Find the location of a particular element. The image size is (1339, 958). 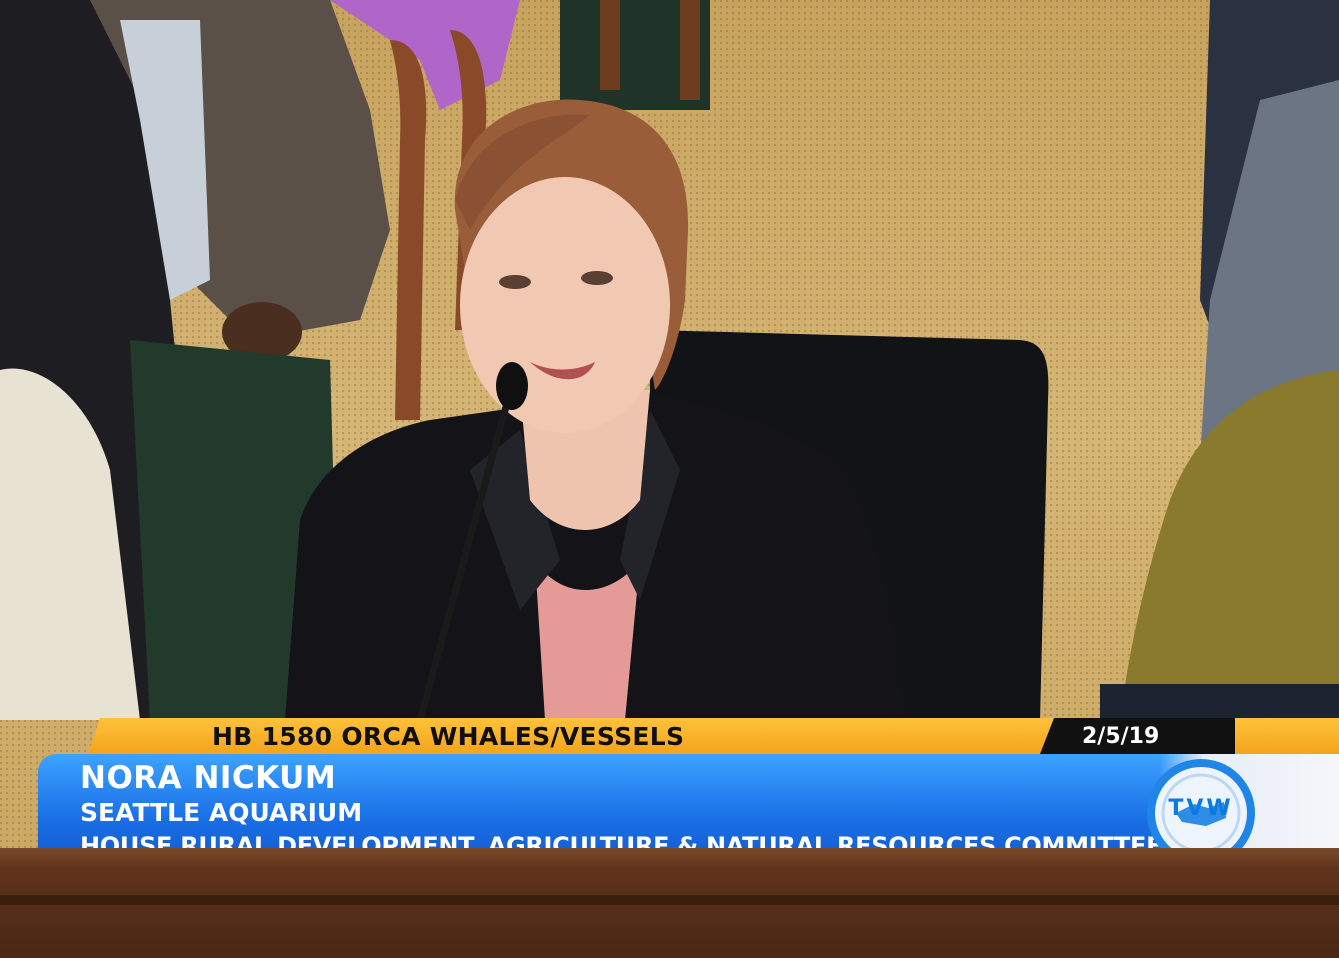

microphone-head is located at coordinates (512, 386).